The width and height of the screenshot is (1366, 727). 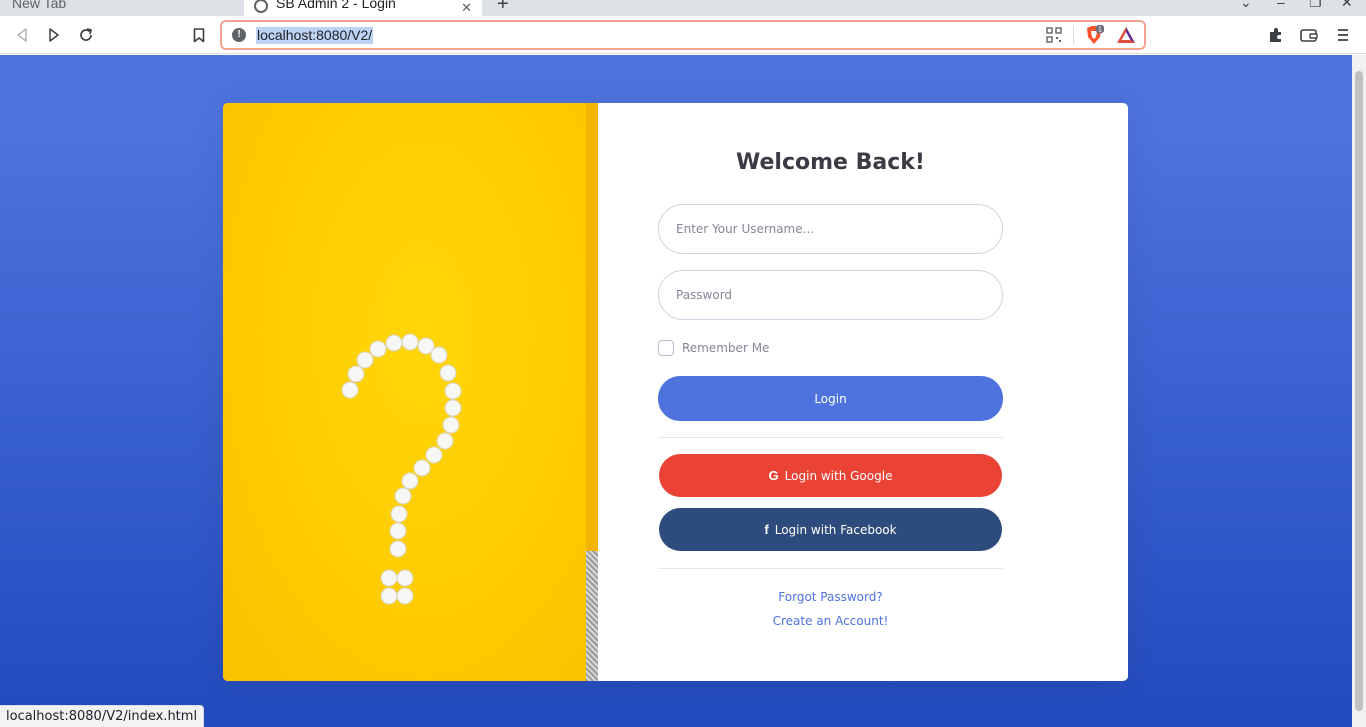 I want to click on login-google-button: G Login with Google, so click(x=830, y=475).